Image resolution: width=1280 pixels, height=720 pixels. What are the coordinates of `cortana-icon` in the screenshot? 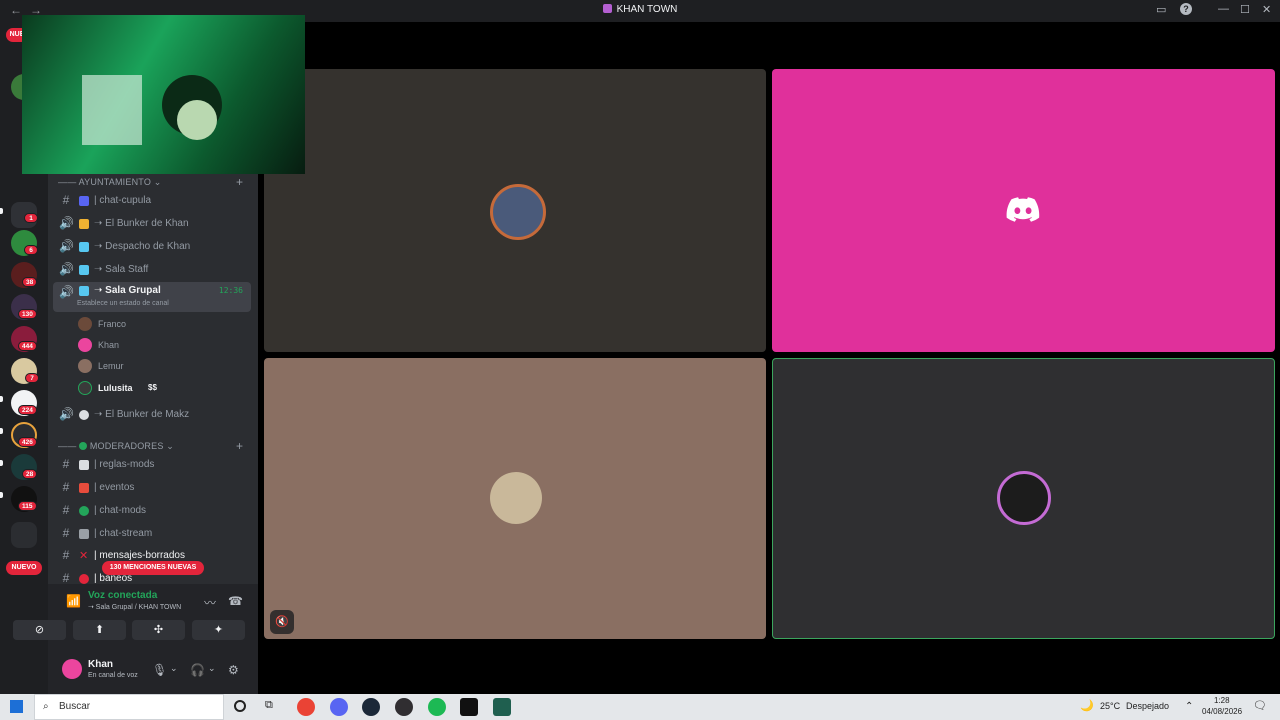 It's located at (240, 706).